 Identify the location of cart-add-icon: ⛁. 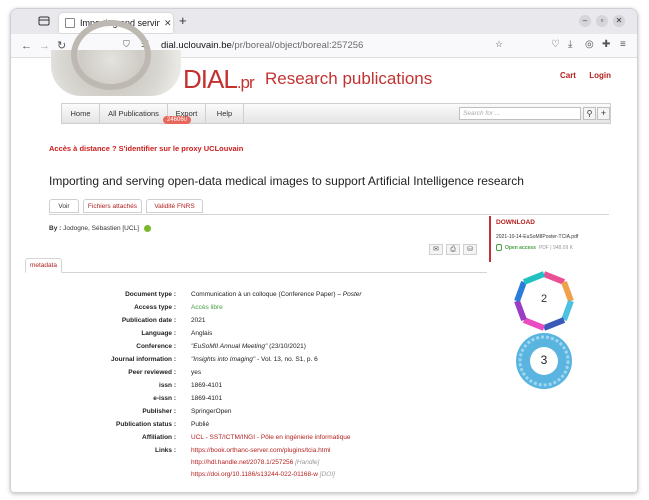
(470, 249).